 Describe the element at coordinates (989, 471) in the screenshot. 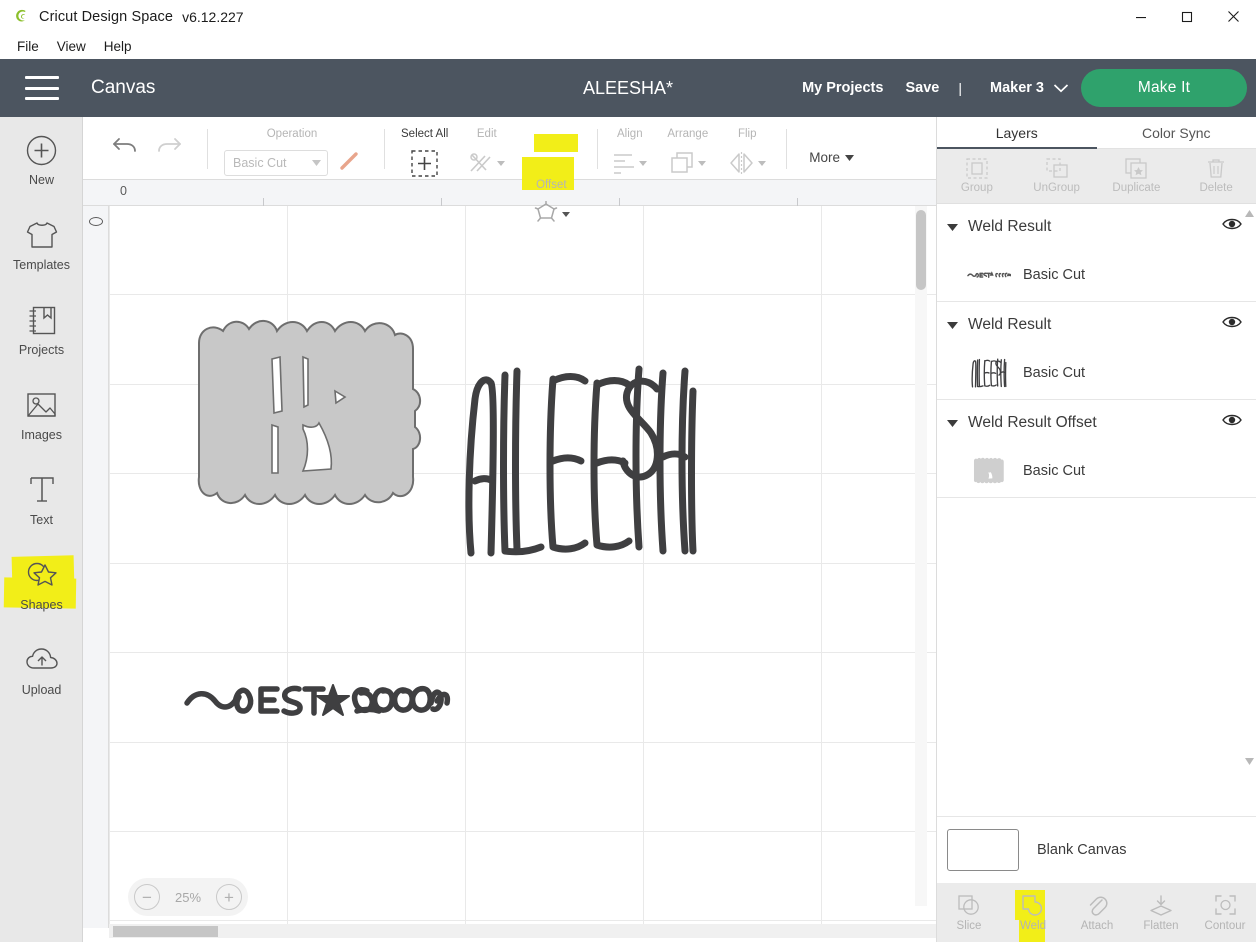

I see `offset-blob-thumb` at that location.